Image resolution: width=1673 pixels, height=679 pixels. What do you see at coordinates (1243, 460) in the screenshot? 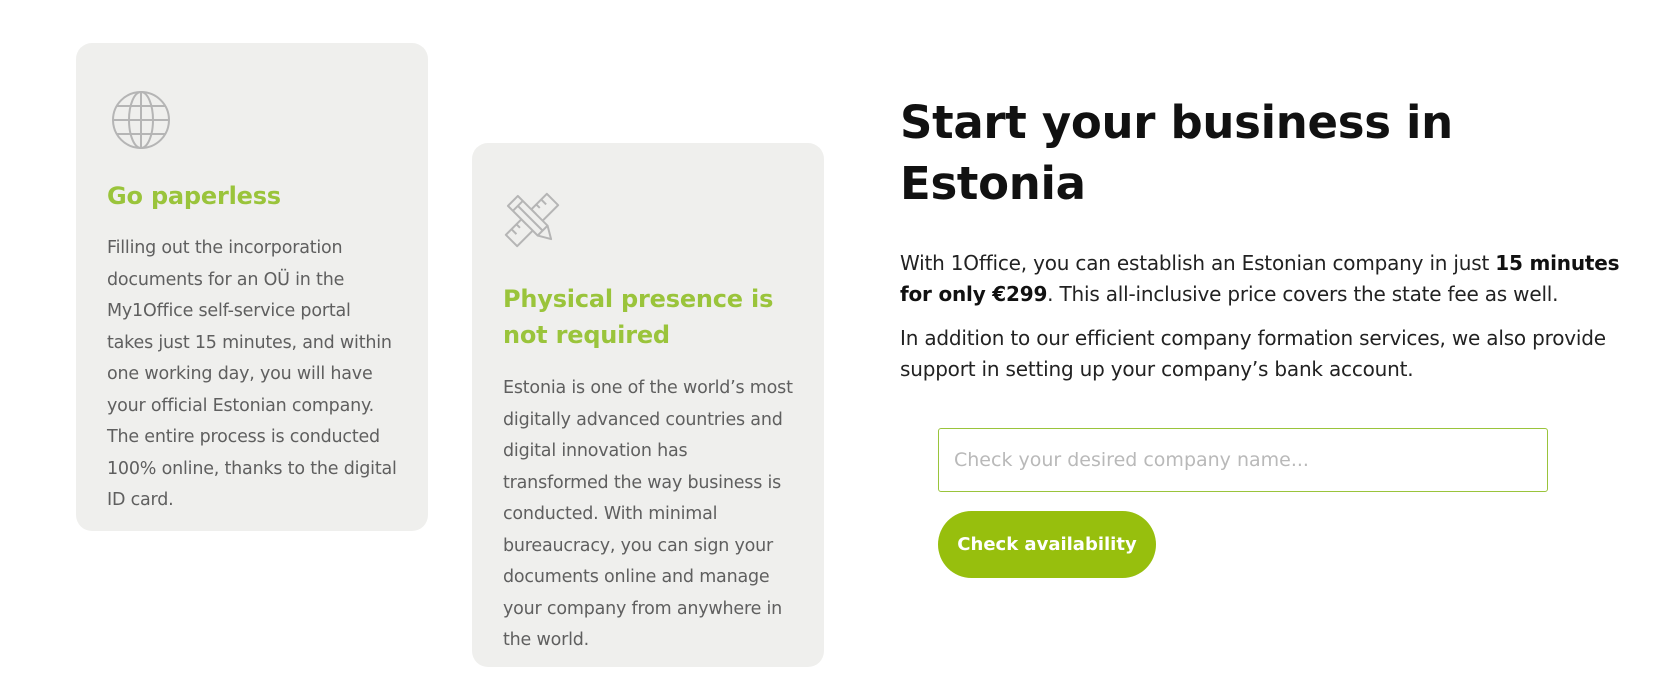
I see `company-name-input` at bounding box center [1243, 460].